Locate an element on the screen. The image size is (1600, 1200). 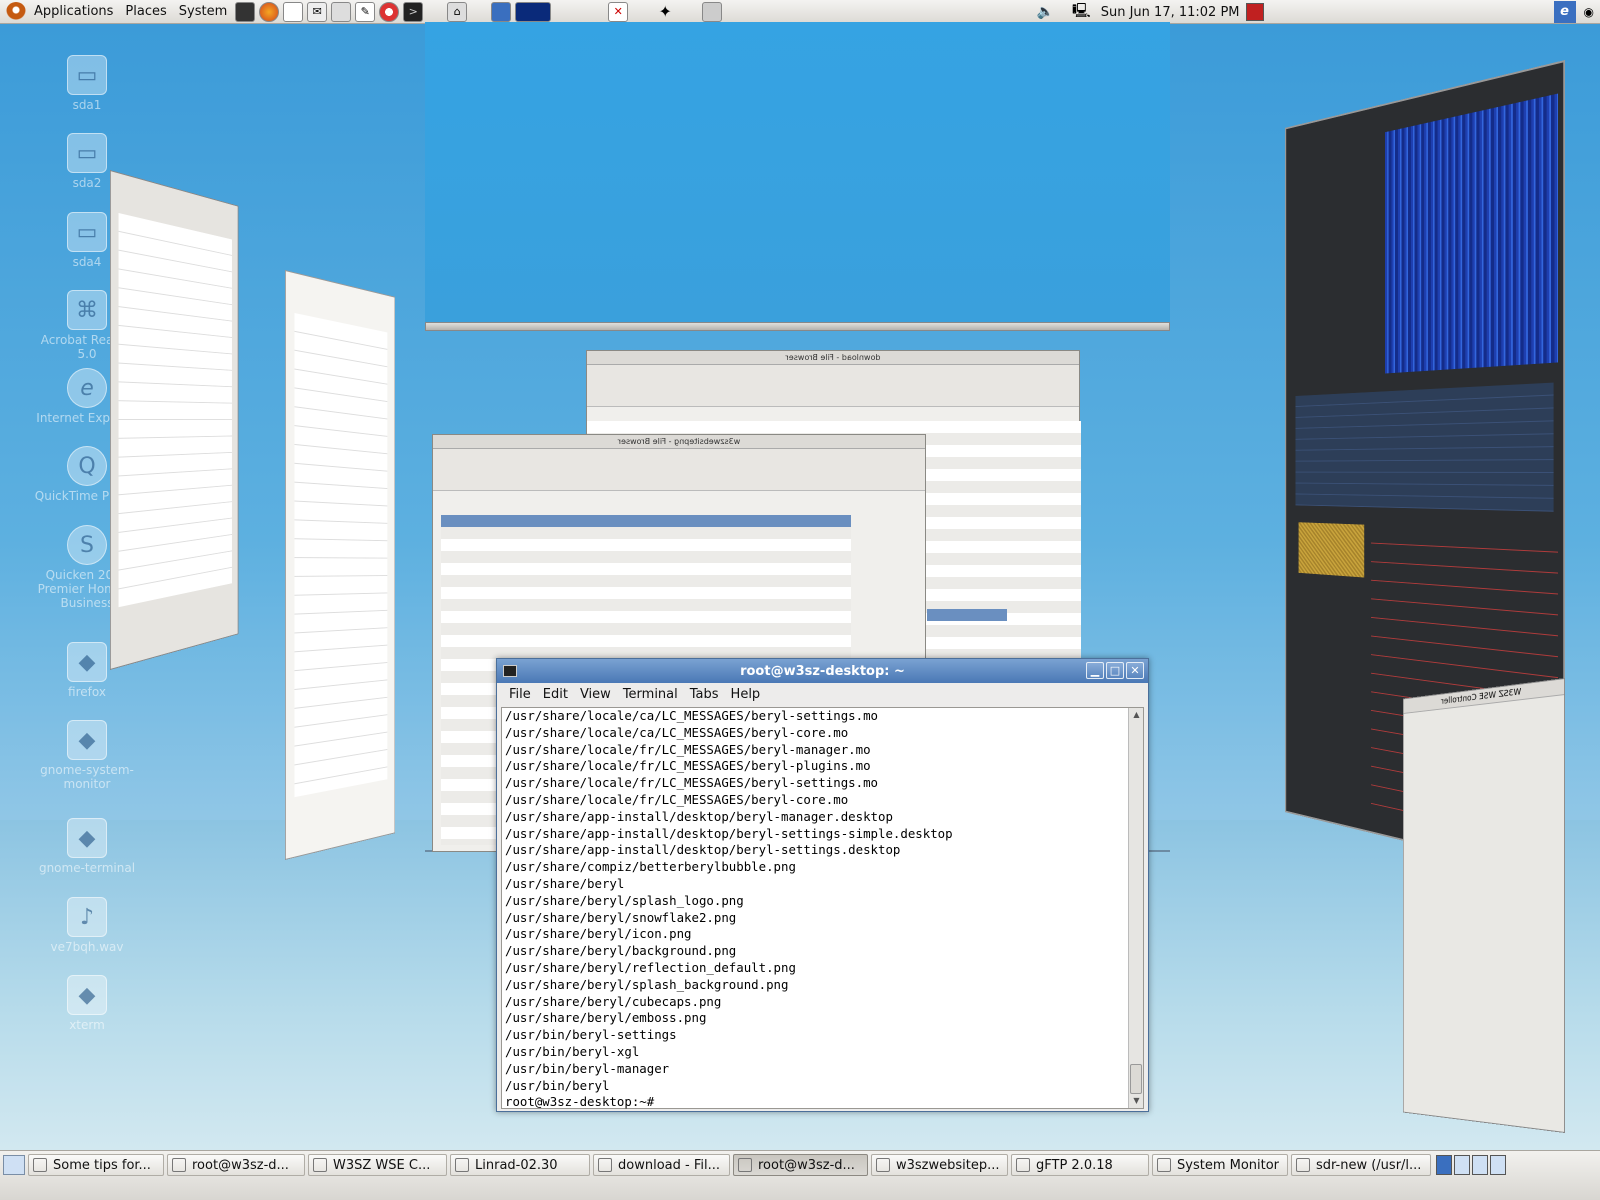
file-browser-title: w3szwebsitepng - File Browser is located at coordinates (679, 442).